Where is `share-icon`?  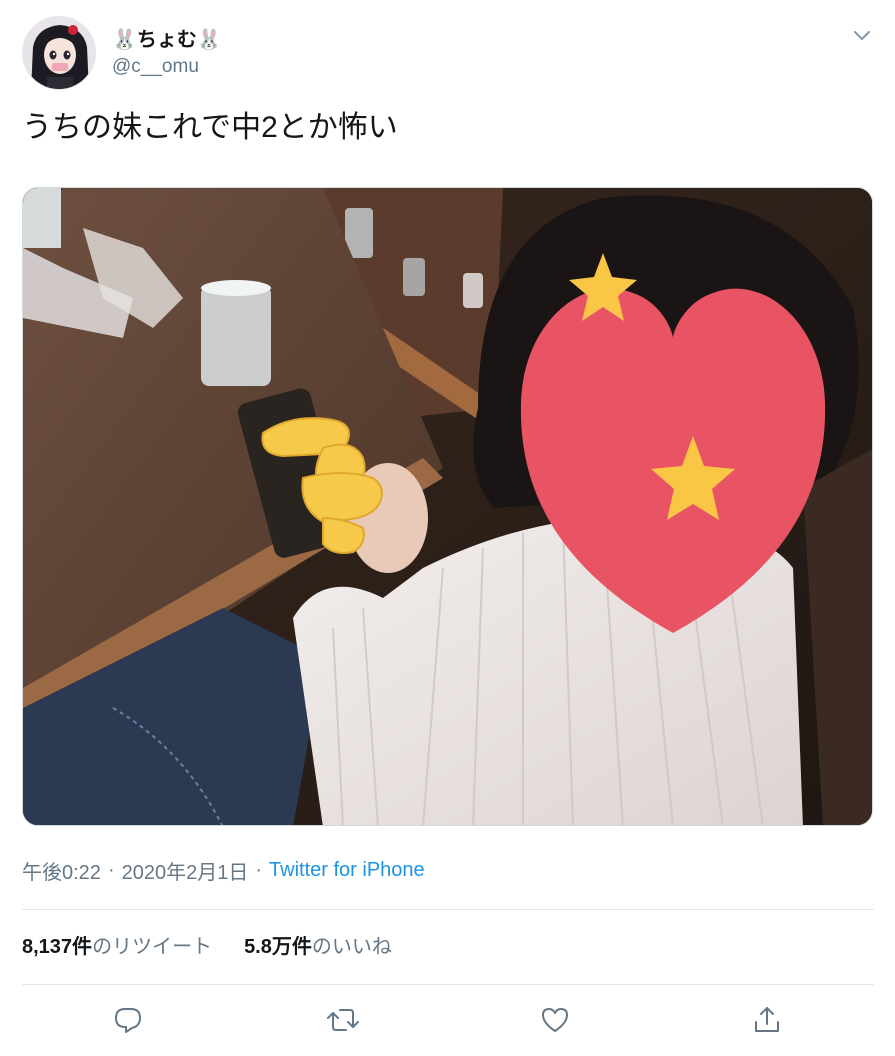 share-icon is located at coordinates (767, 1019).